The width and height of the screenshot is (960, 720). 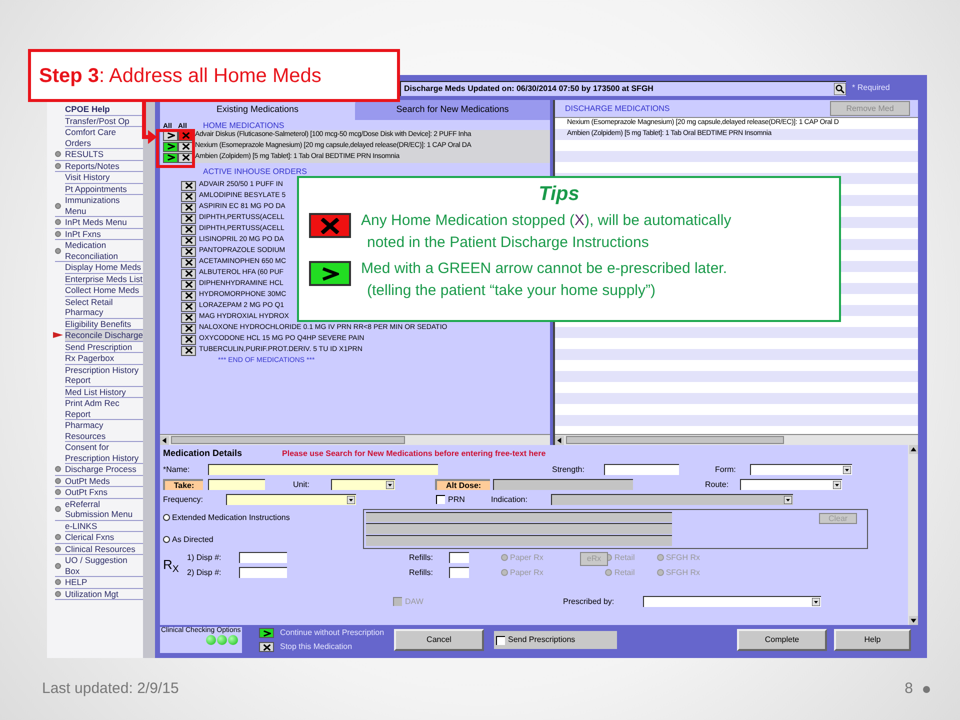 I want to click on tips-title: Tips, so click(x=559, y=194).